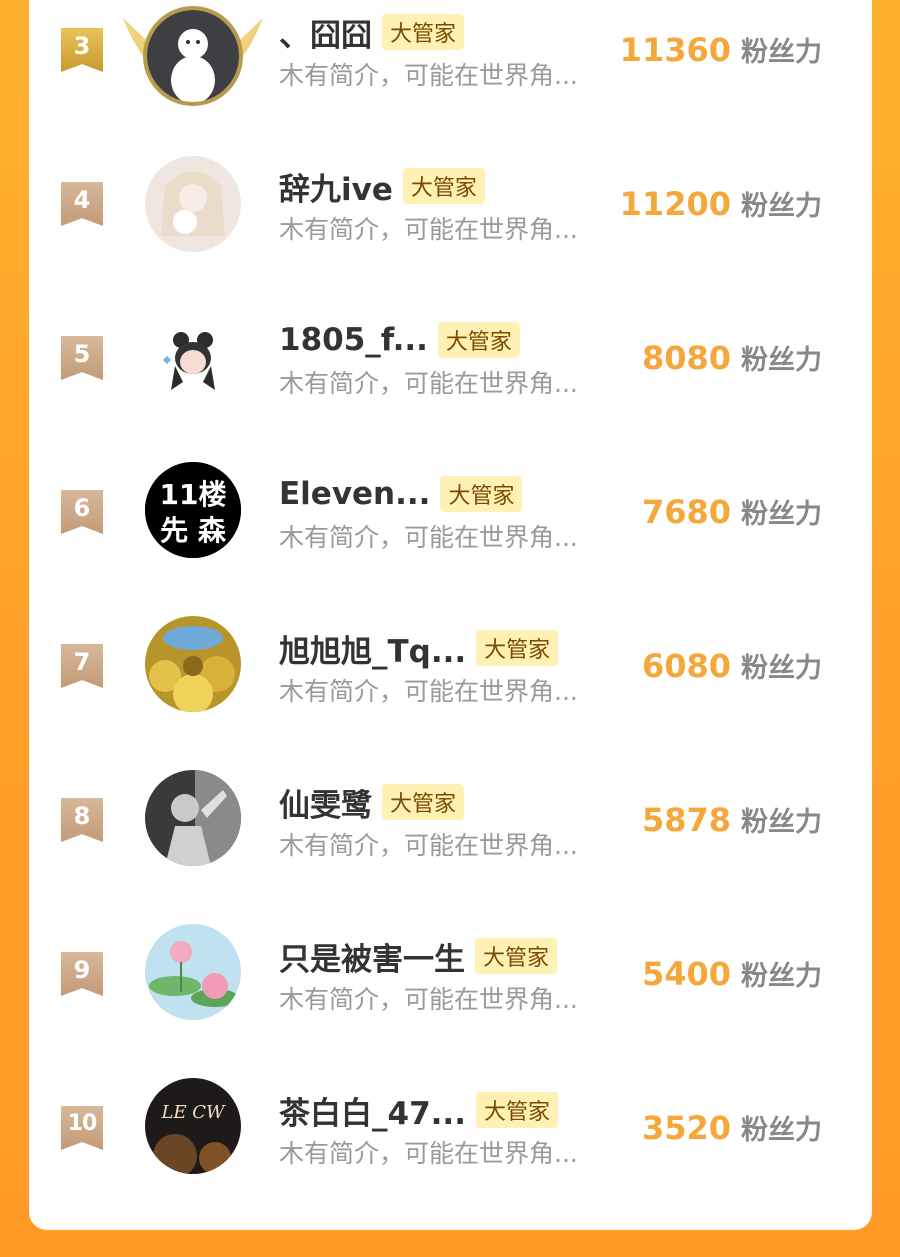  Describe the element at coordinates (82, 1128) in the screenshot. I see `rank-badge: 10` at that location.